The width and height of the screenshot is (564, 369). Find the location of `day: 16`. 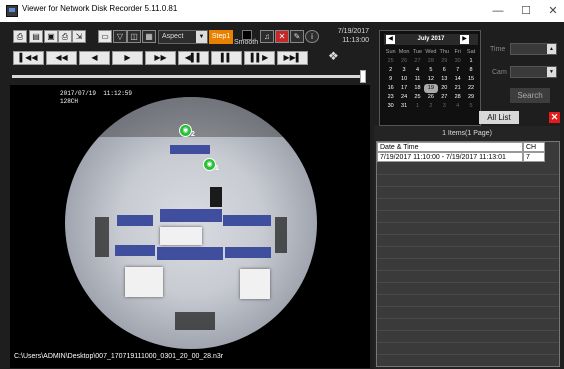

day: 16 is located at coordinates (390, 88).